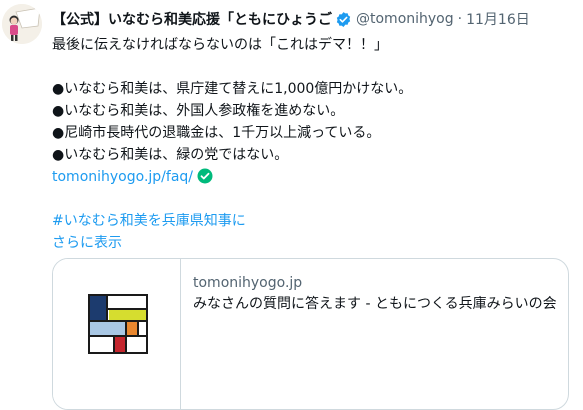  Describe the element at coordinates (192, 19) in the screenshot. I see `author-display-name: 【公式】いなむら和美応援「ともにひょうご` at that location.